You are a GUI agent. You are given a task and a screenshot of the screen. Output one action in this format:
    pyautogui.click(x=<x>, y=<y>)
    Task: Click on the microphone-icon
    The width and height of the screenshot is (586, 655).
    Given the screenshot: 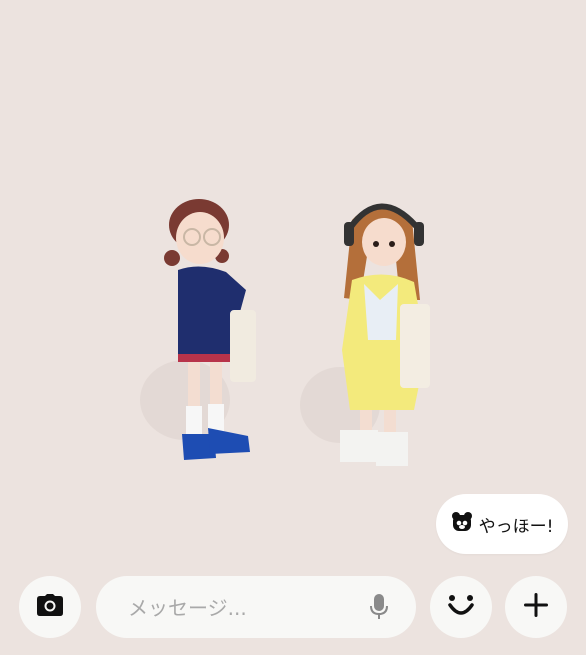 What is the action you would take?
    pyautogui.click(x=379, y=609)
    